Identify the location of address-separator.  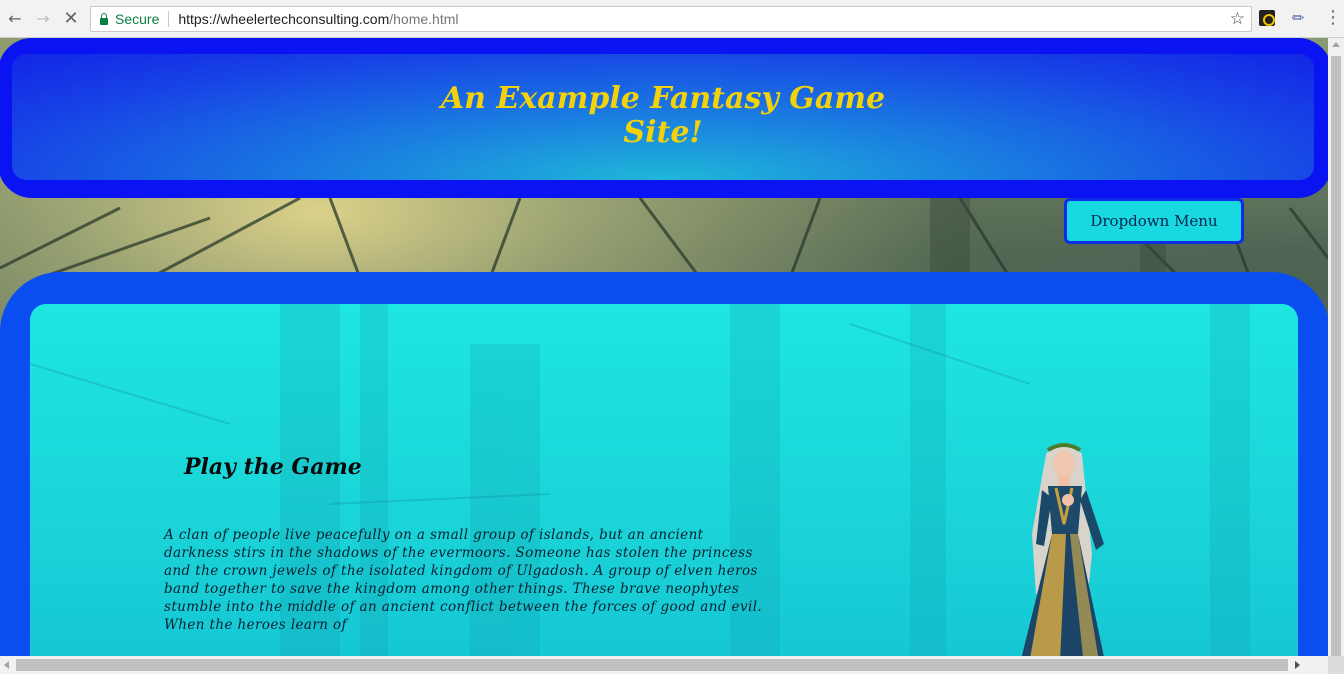
(169, 19).